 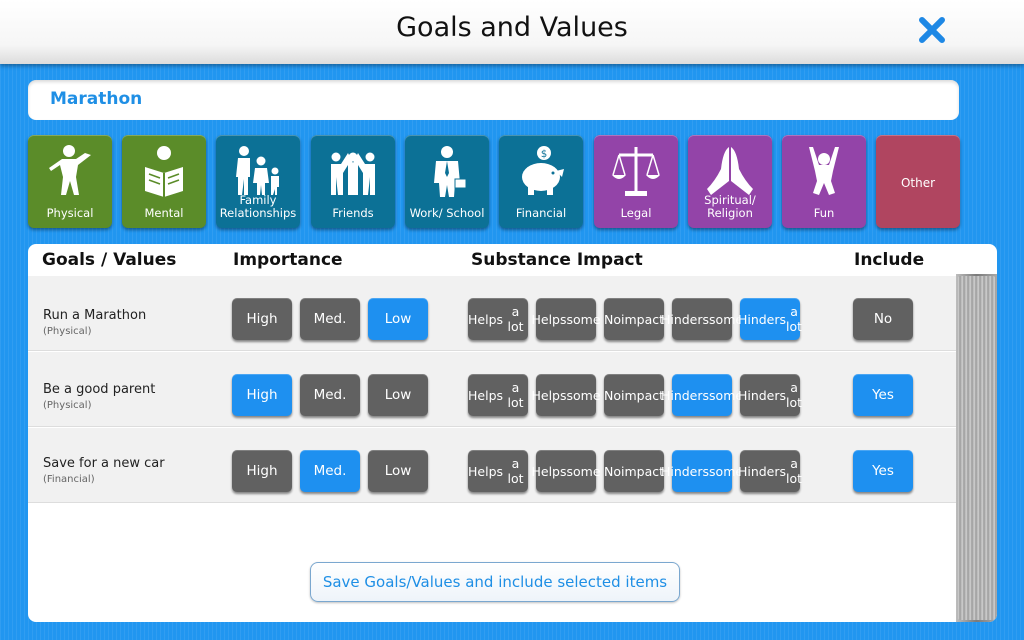 I want to click on header-importance: Importance, so click(x=288, y=260).